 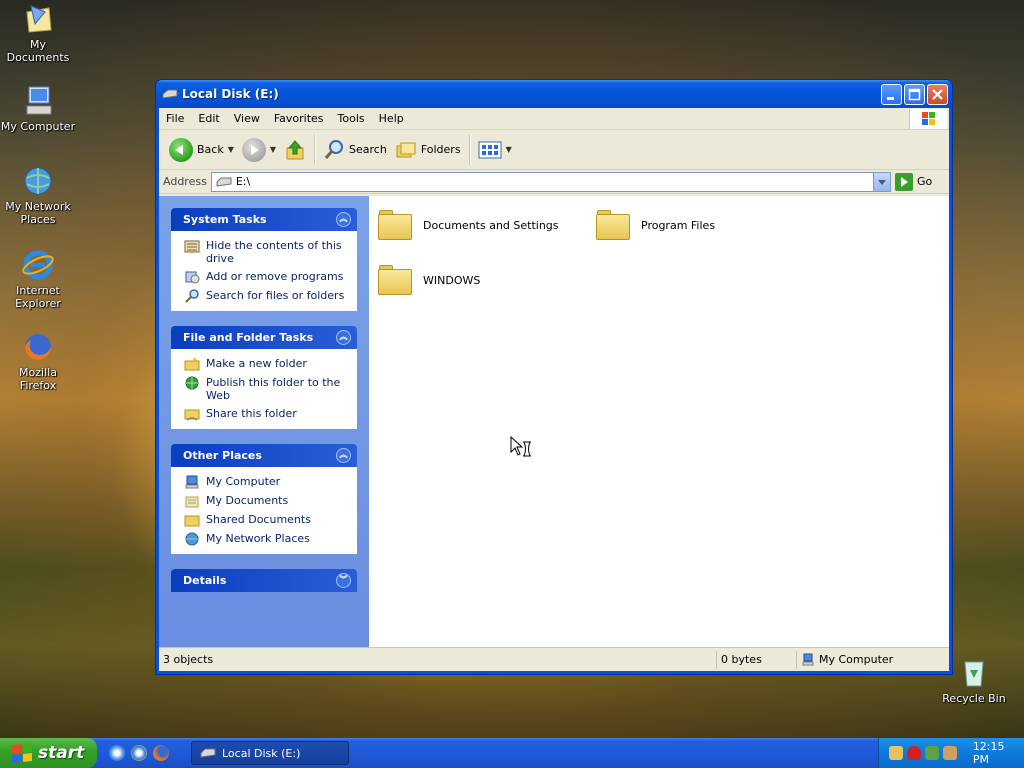 What do you see at coordinates (295, 150) in the screenshot?
I see `up-button` at bounding box center [295, 150].